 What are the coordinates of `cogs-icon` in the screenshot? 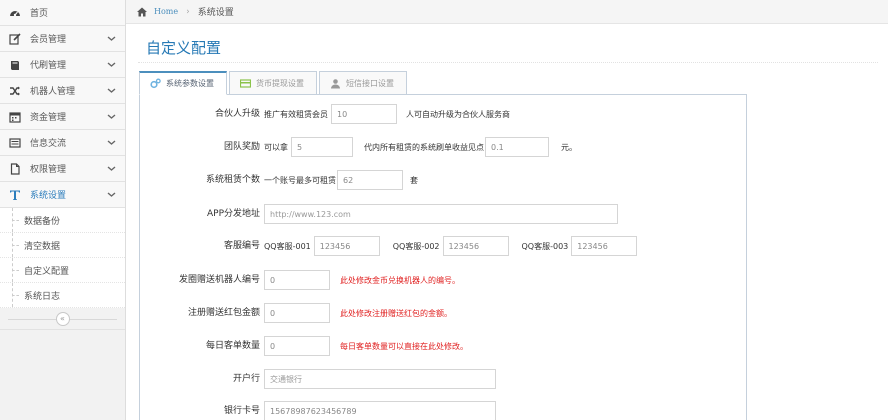 It's located at (155, 83).